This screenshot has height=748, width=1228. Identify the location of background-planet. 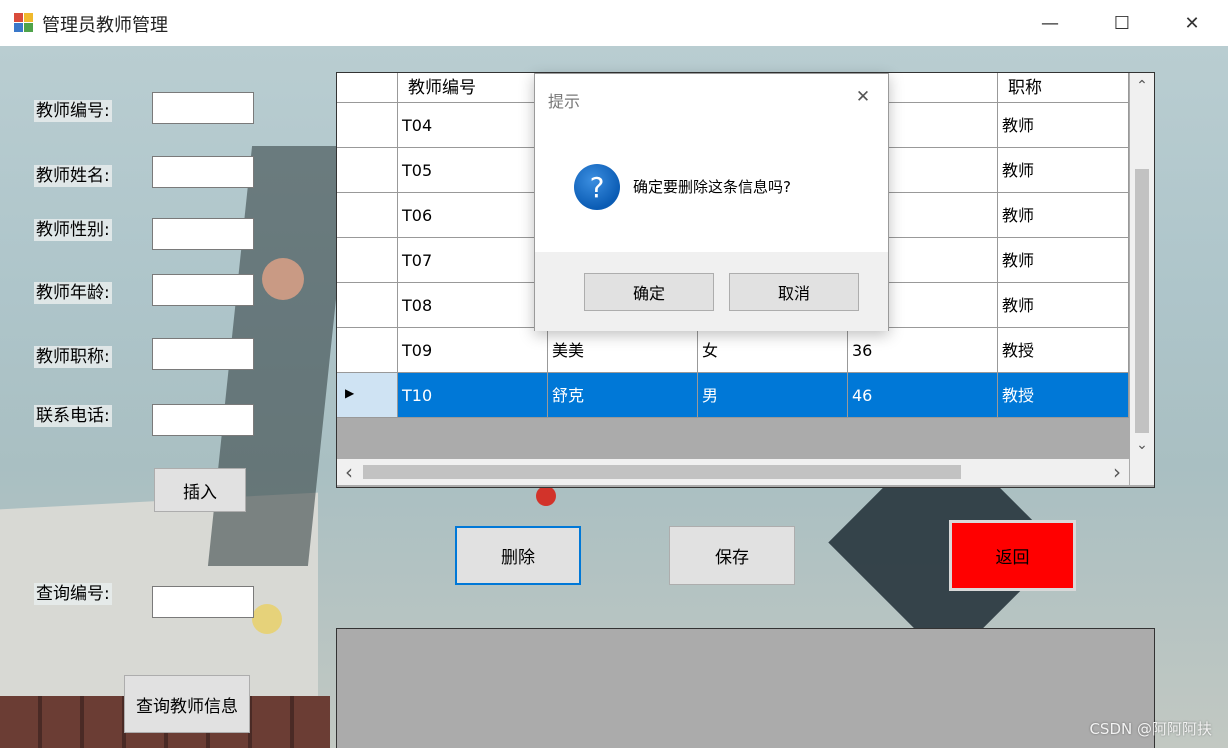
(283, 279).